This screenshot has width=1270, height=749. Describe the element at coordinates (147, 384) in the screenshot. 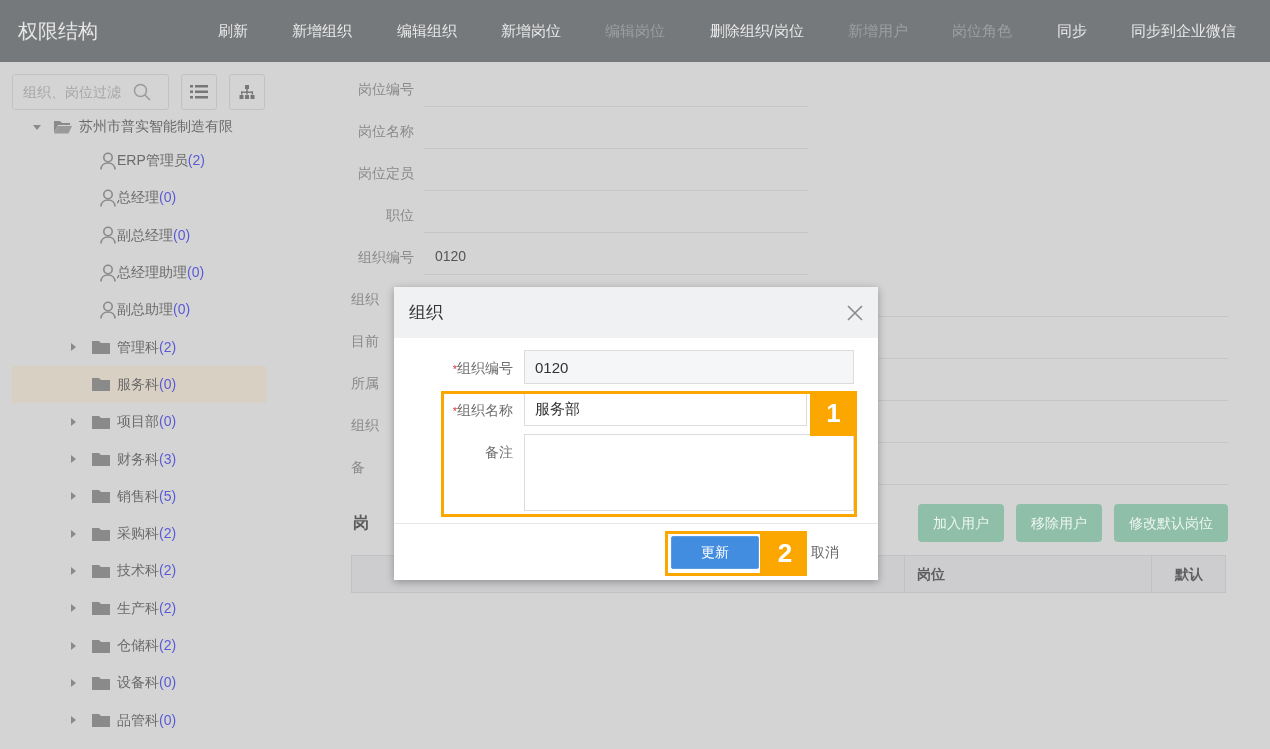

I see `tree-item-label: 服务科(0)` at that location.